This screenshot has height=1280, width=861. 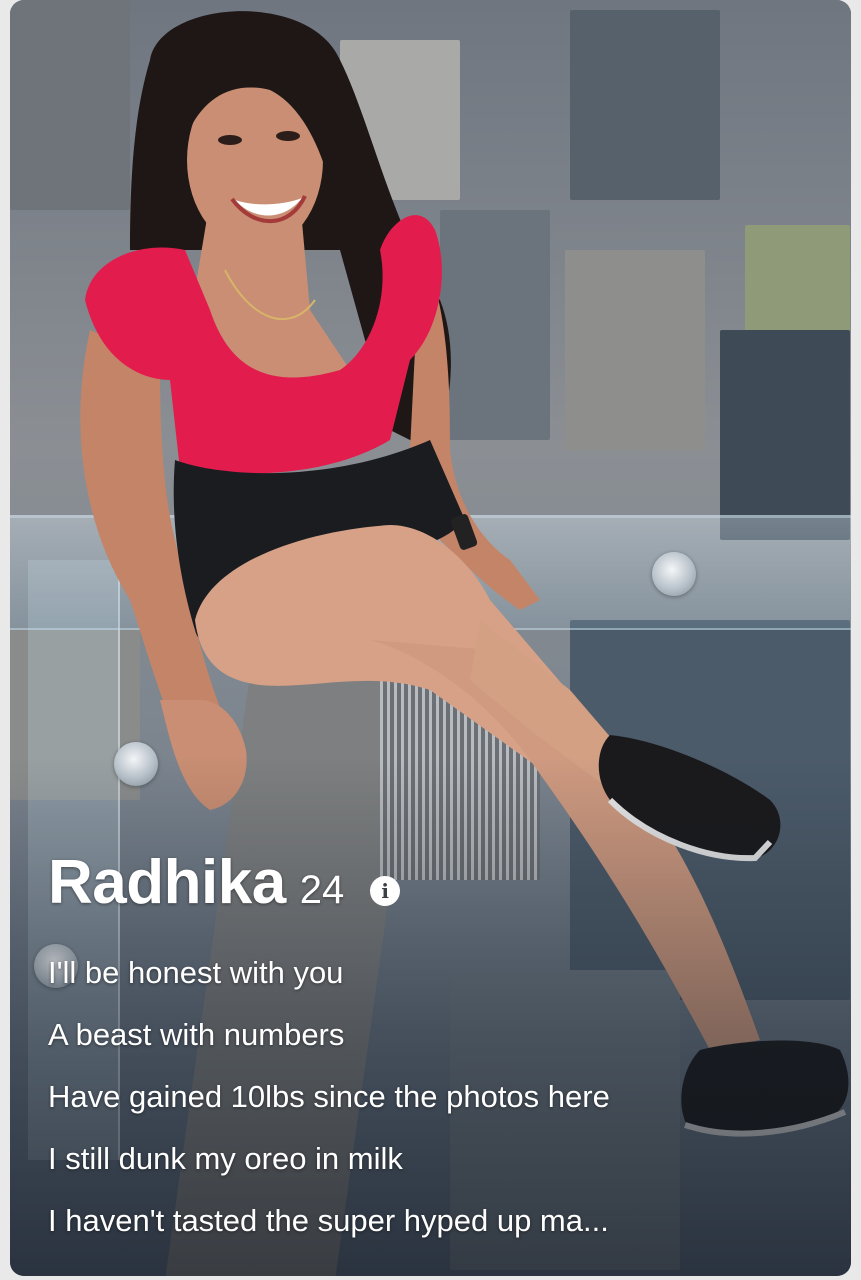 What do you see at coordinates (196, 972) in the screenshot?
I see `bio-line: I'll be honest with you` at bounding box center [196, 972].